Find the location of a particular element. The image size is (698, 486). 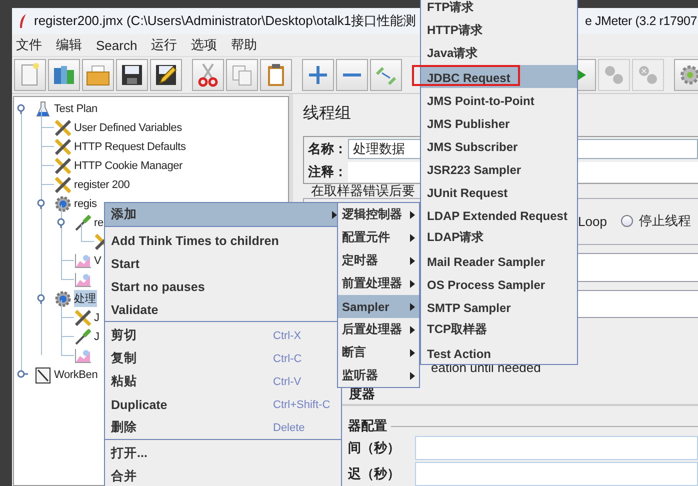

shortcut-text: Ctrl-X is located at coordinates (287, 336).